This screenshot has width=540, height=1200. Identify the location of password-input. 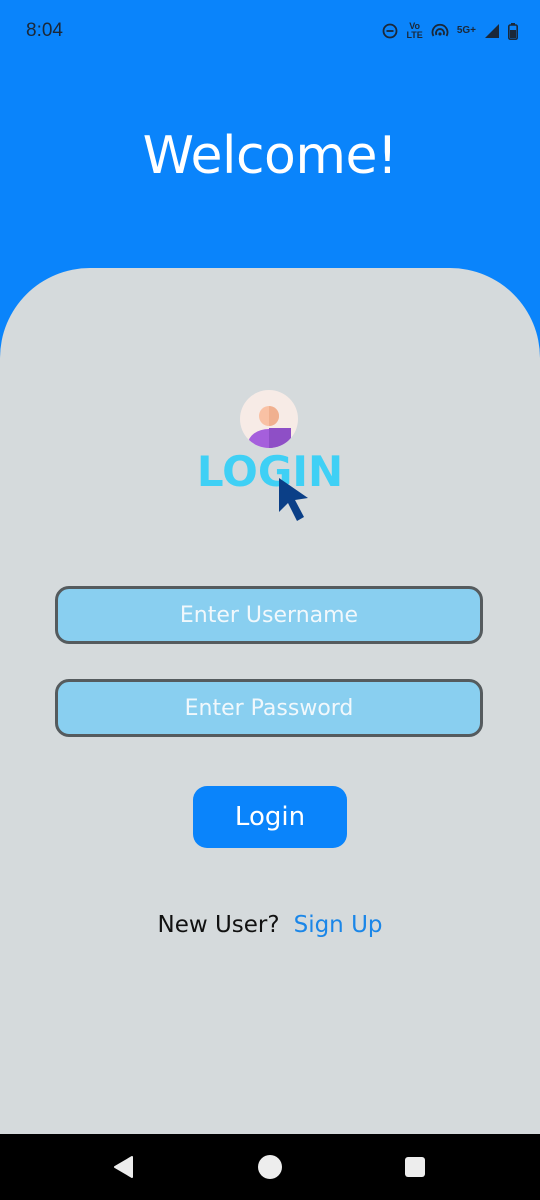
(269, 708).